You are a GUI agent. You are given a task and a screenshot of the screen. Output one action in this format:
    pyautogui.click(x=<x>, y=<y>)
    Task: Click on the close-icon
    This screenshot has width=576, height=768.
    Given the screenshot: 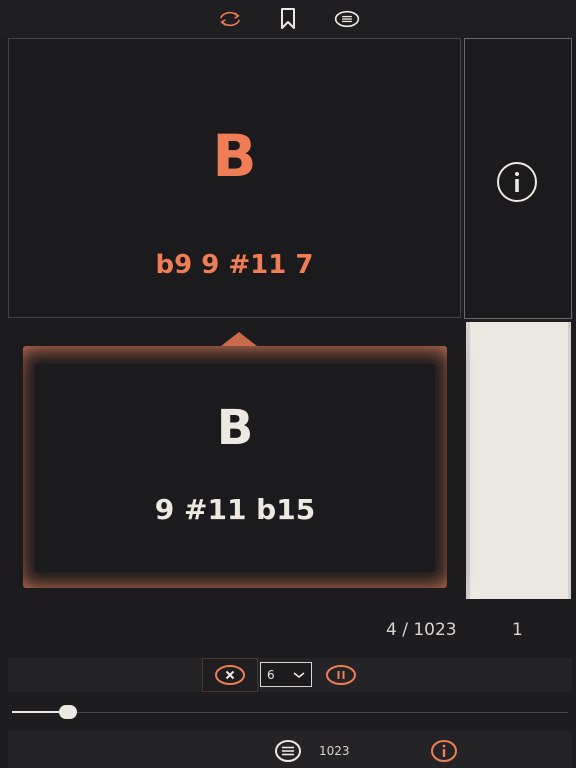 What is the action you would take?
    pyautogui.click(x=230, y=675)
    